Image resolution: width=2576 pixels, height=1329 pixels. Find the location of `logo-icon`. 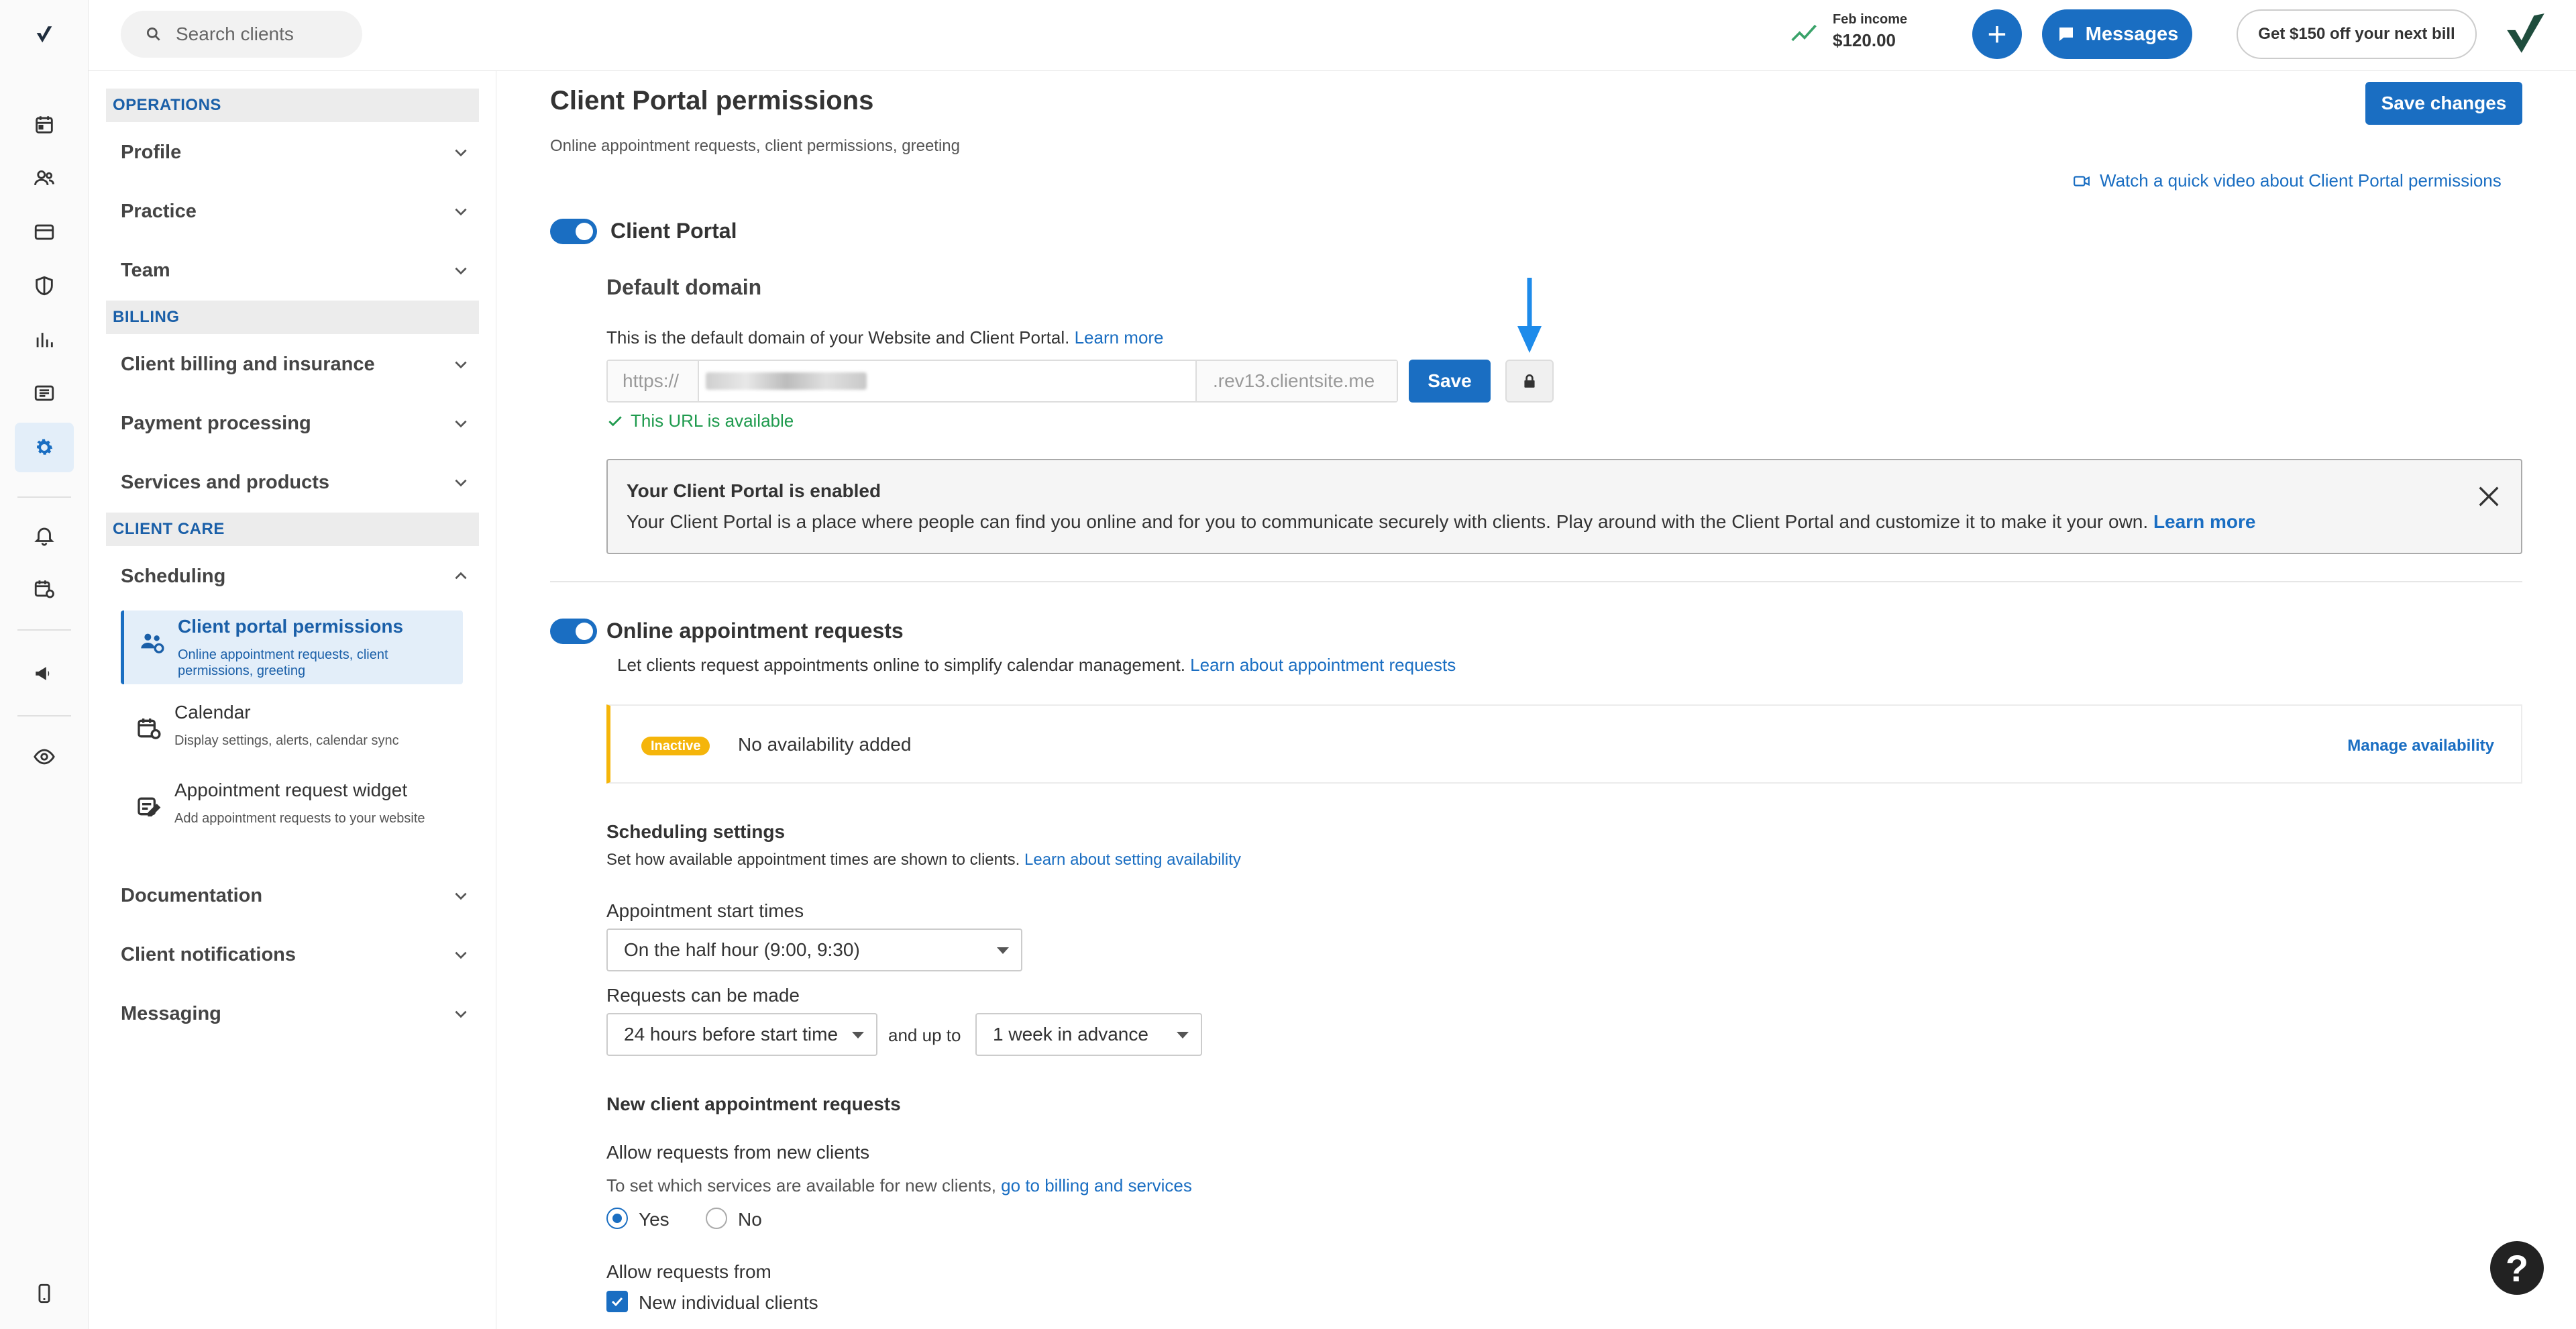

logo-icon is located at coordinates (44, 35).